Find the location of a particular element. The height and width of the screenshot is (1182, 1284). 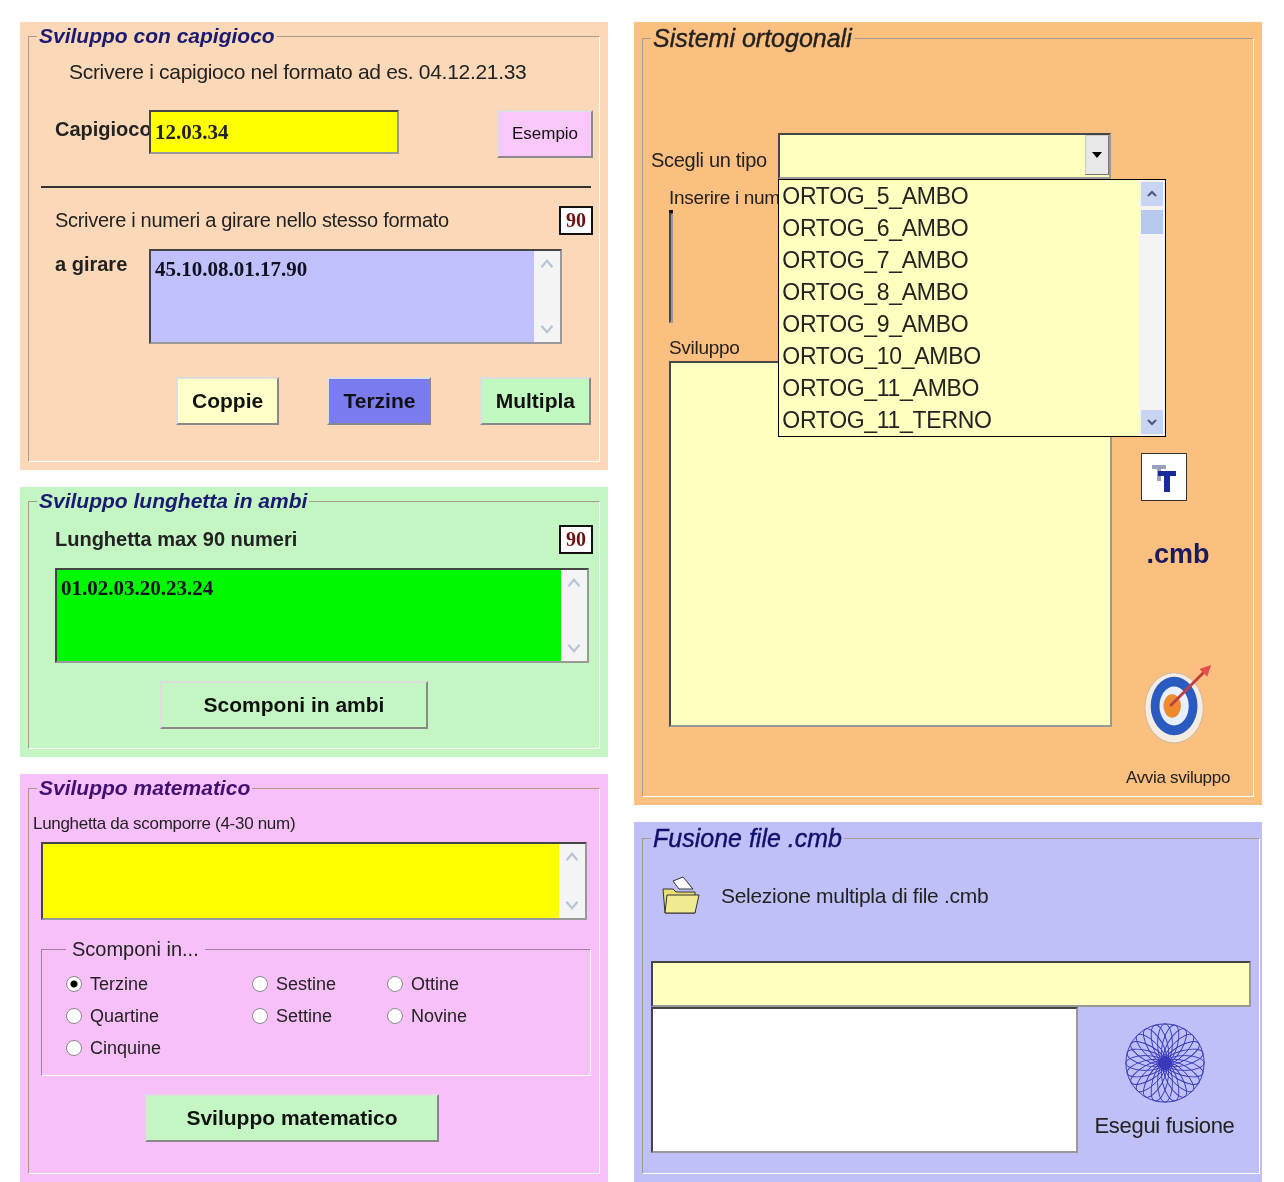

dropdown-option: ORTOG_11_TERNO is located at coordinates (959, 420).